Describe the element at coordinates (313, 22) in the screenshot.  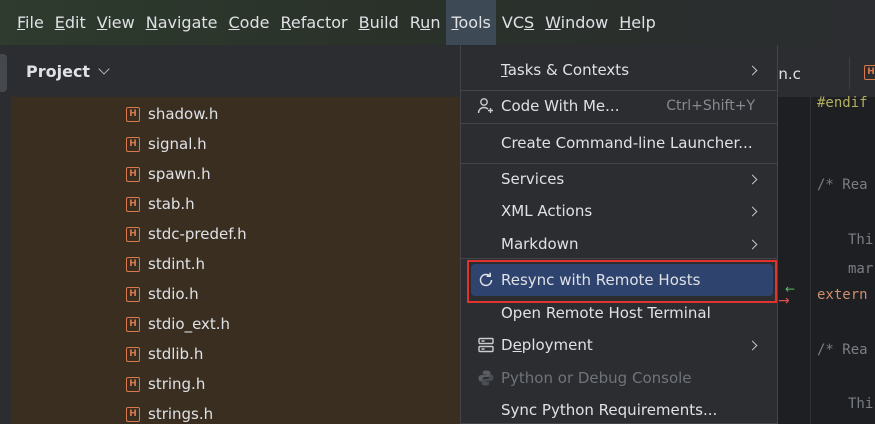
I see `menu-refactor: Refactor` at that location.